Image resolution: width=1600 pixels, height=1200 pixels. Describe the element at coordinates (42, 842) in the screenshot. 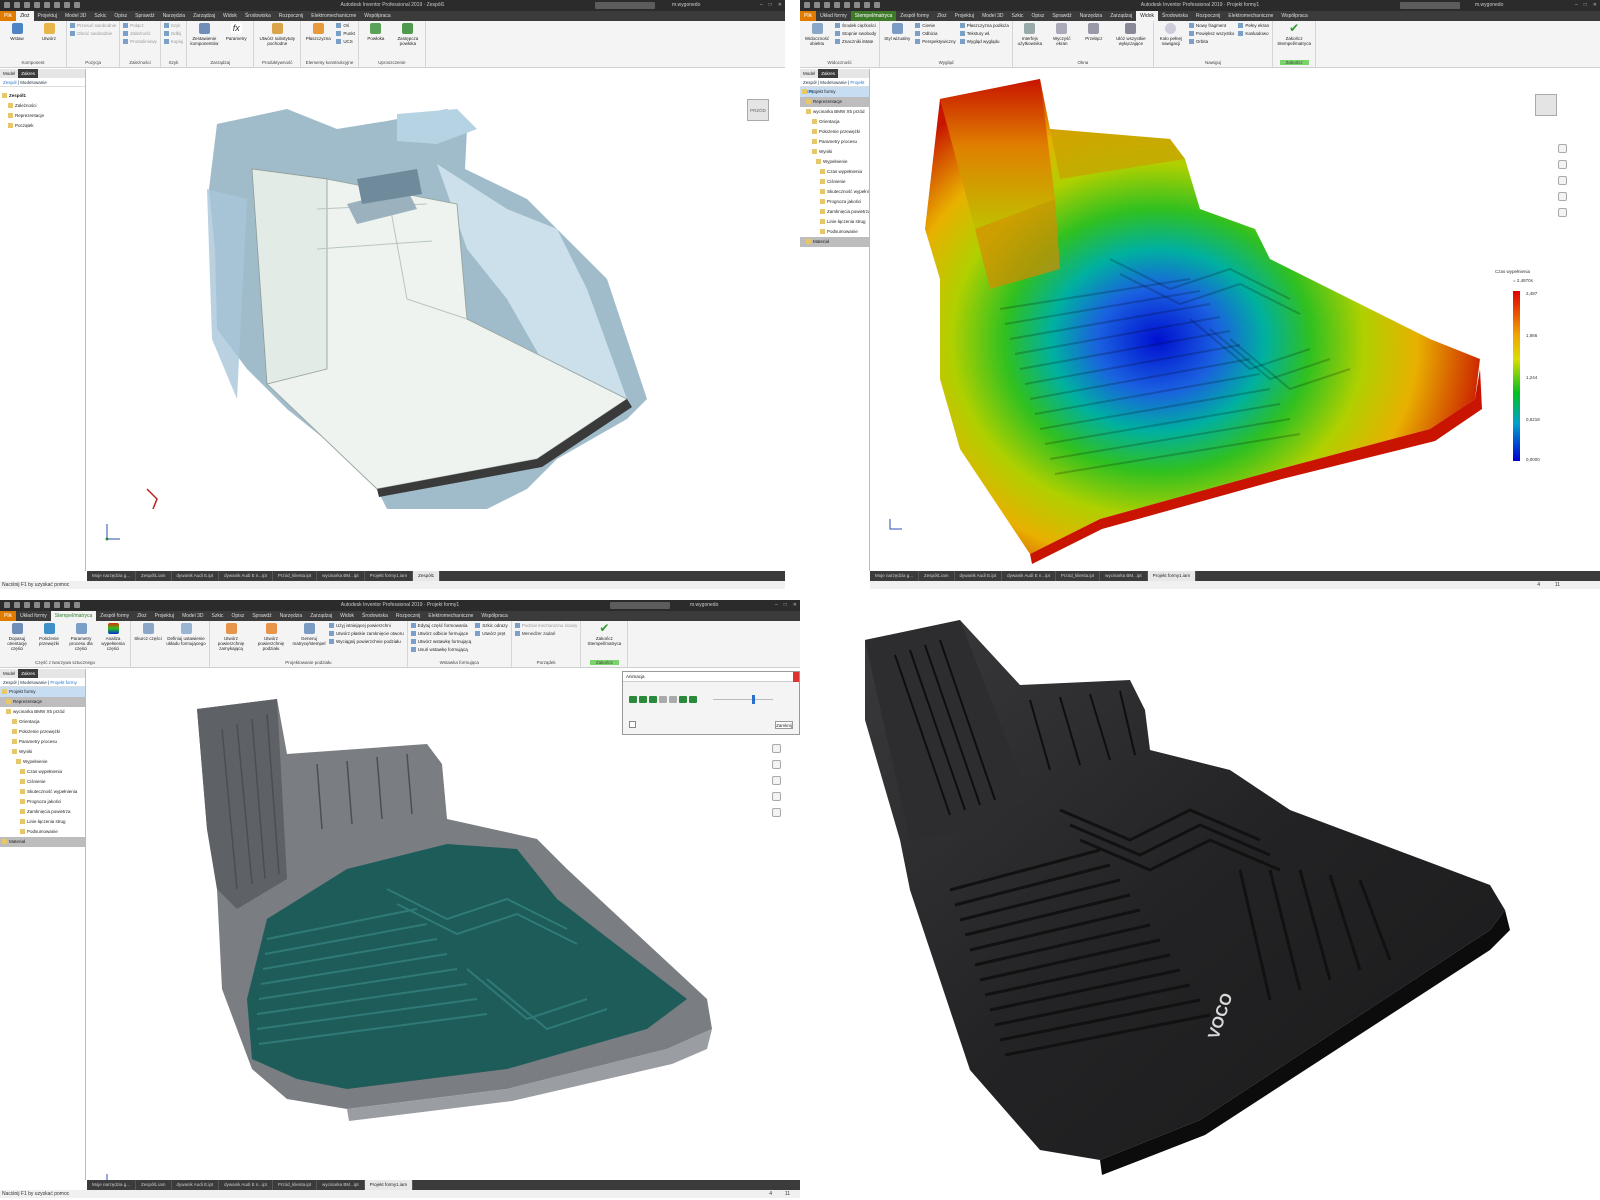

I see `tree-node: Materiał` at that location.